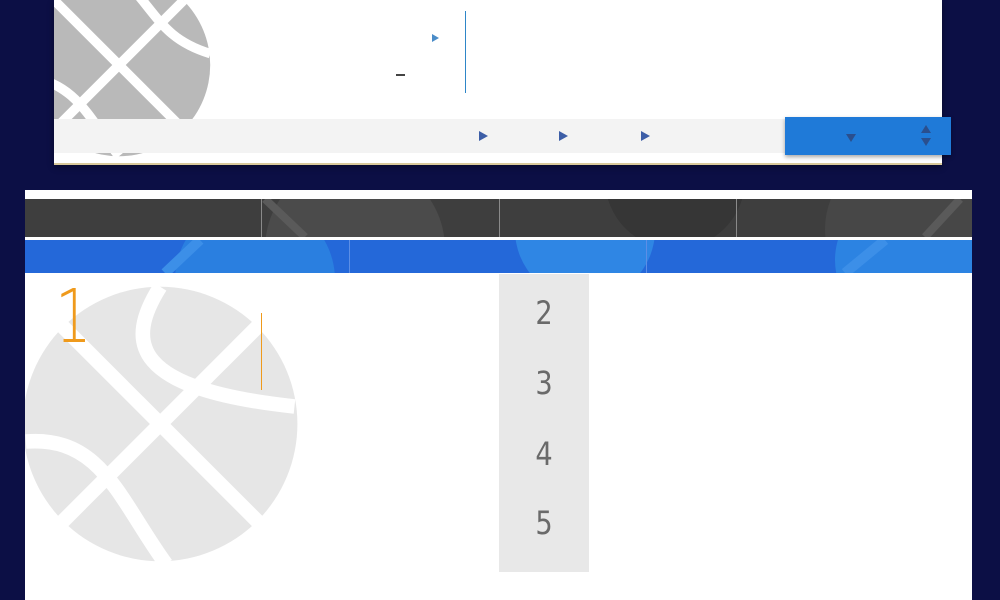  I want to click on caret-down-icon, so click(851, 138).